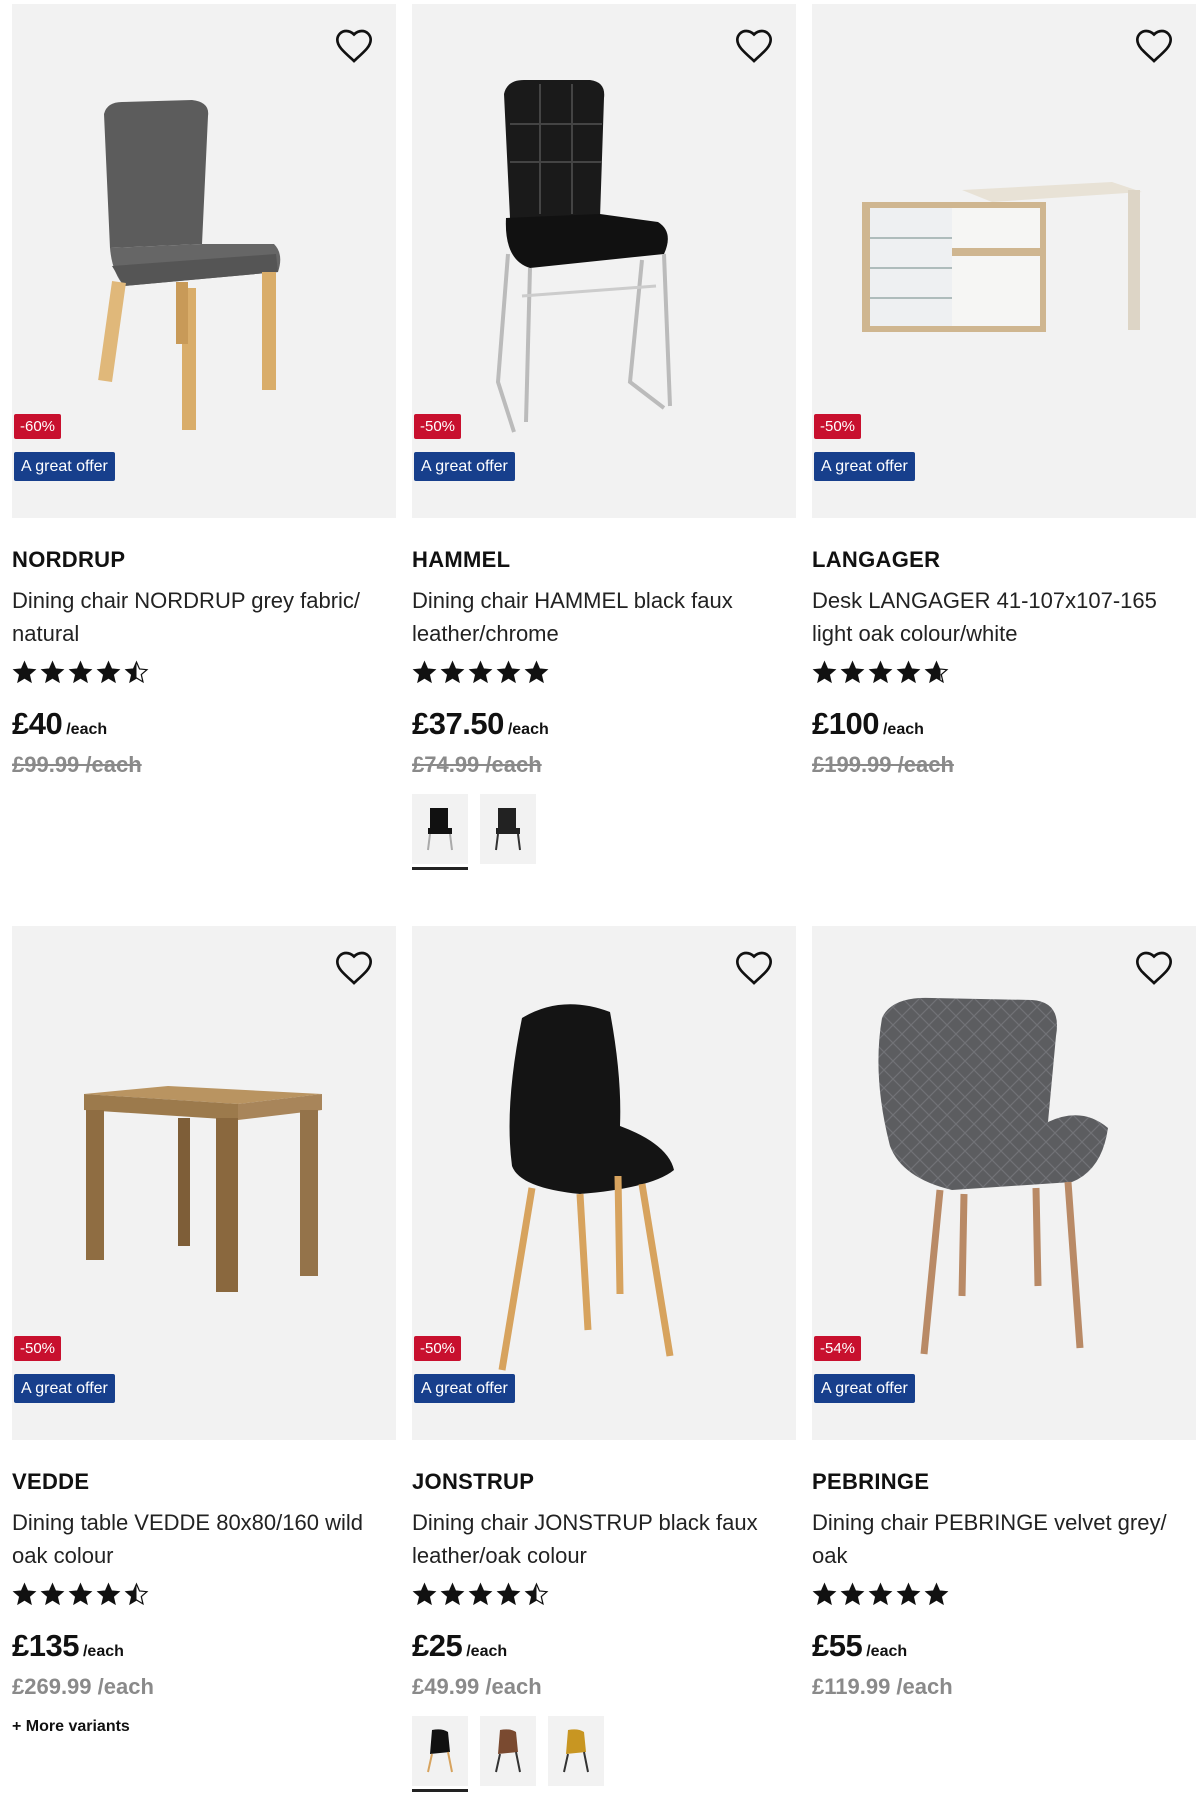 Image resolution: width=1200 pixels, height=1799 pixels. What do you see at coordinates (604, 725) in the screenshot?
I see `price-row: £37.50 /each` at bounding box center [604, 725].